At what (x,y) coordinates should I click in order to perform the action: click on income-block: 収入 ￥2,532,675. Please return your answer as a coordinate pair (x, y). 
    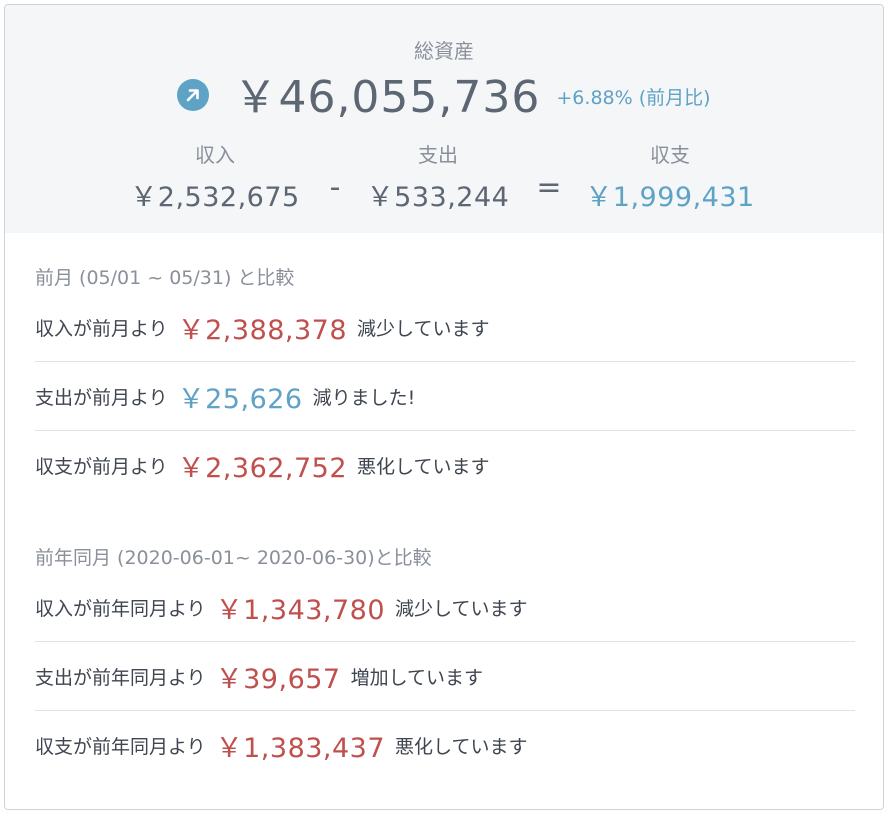
    Looking at the image, I should click on (215, 177).